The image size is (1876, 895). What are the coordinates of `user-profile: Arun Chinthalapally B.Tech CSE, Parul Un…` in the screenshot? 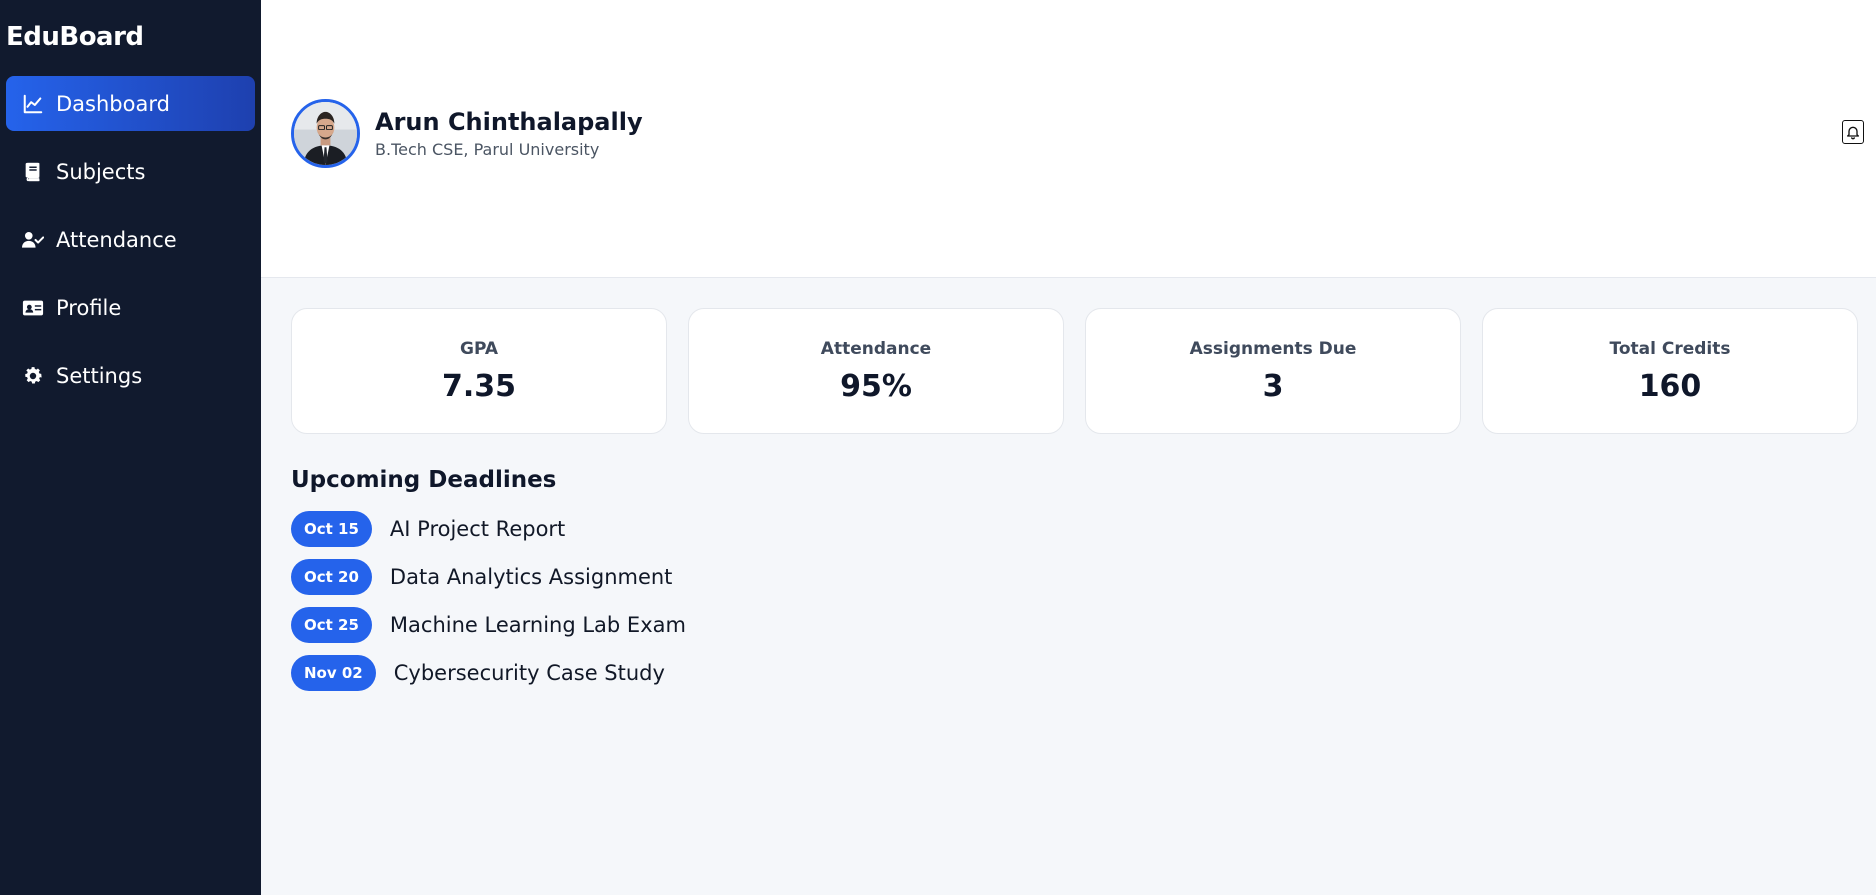 It's located at (467, 133).